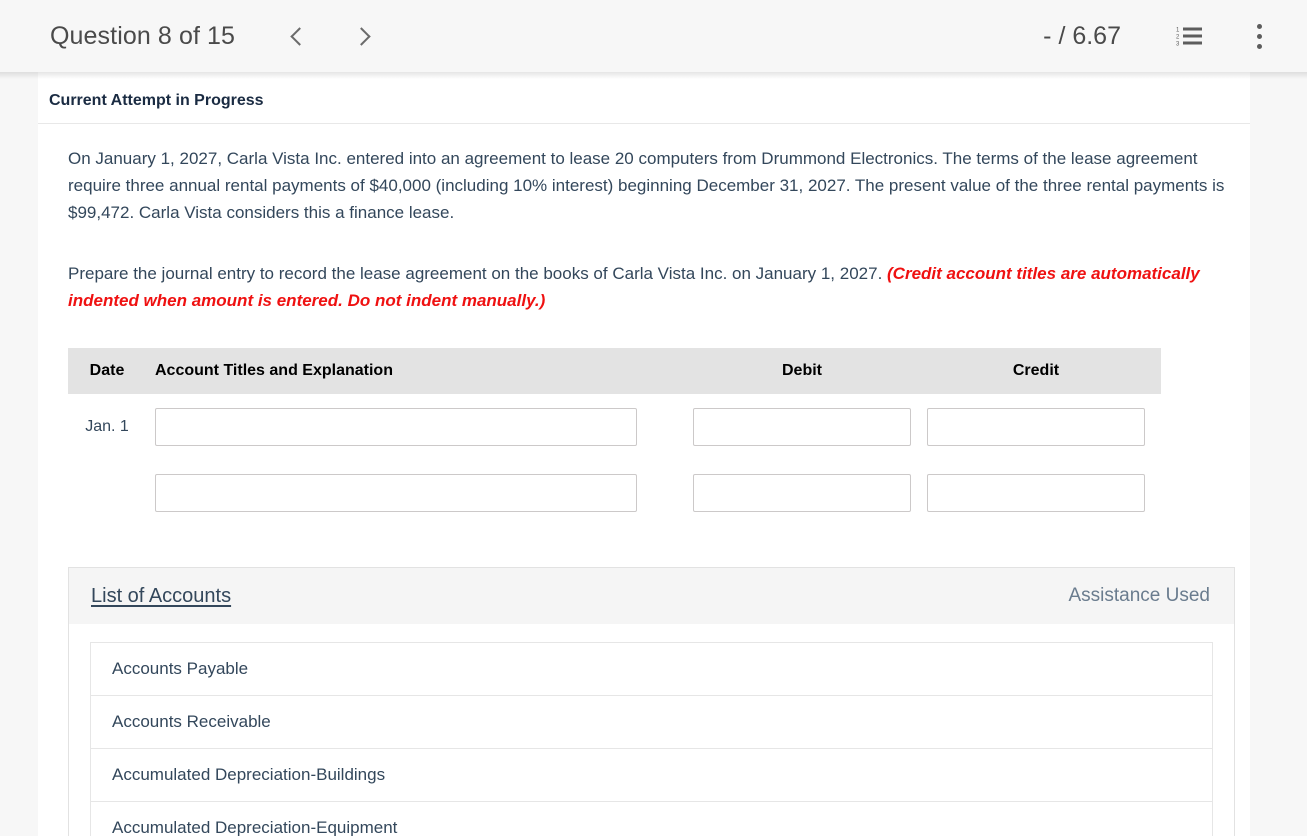 This screenshot has width=1307, height=836. Describe the element at coordinates (107, 426) in the screenshot. I see `entry-date-label: Jan. 1` at that location.